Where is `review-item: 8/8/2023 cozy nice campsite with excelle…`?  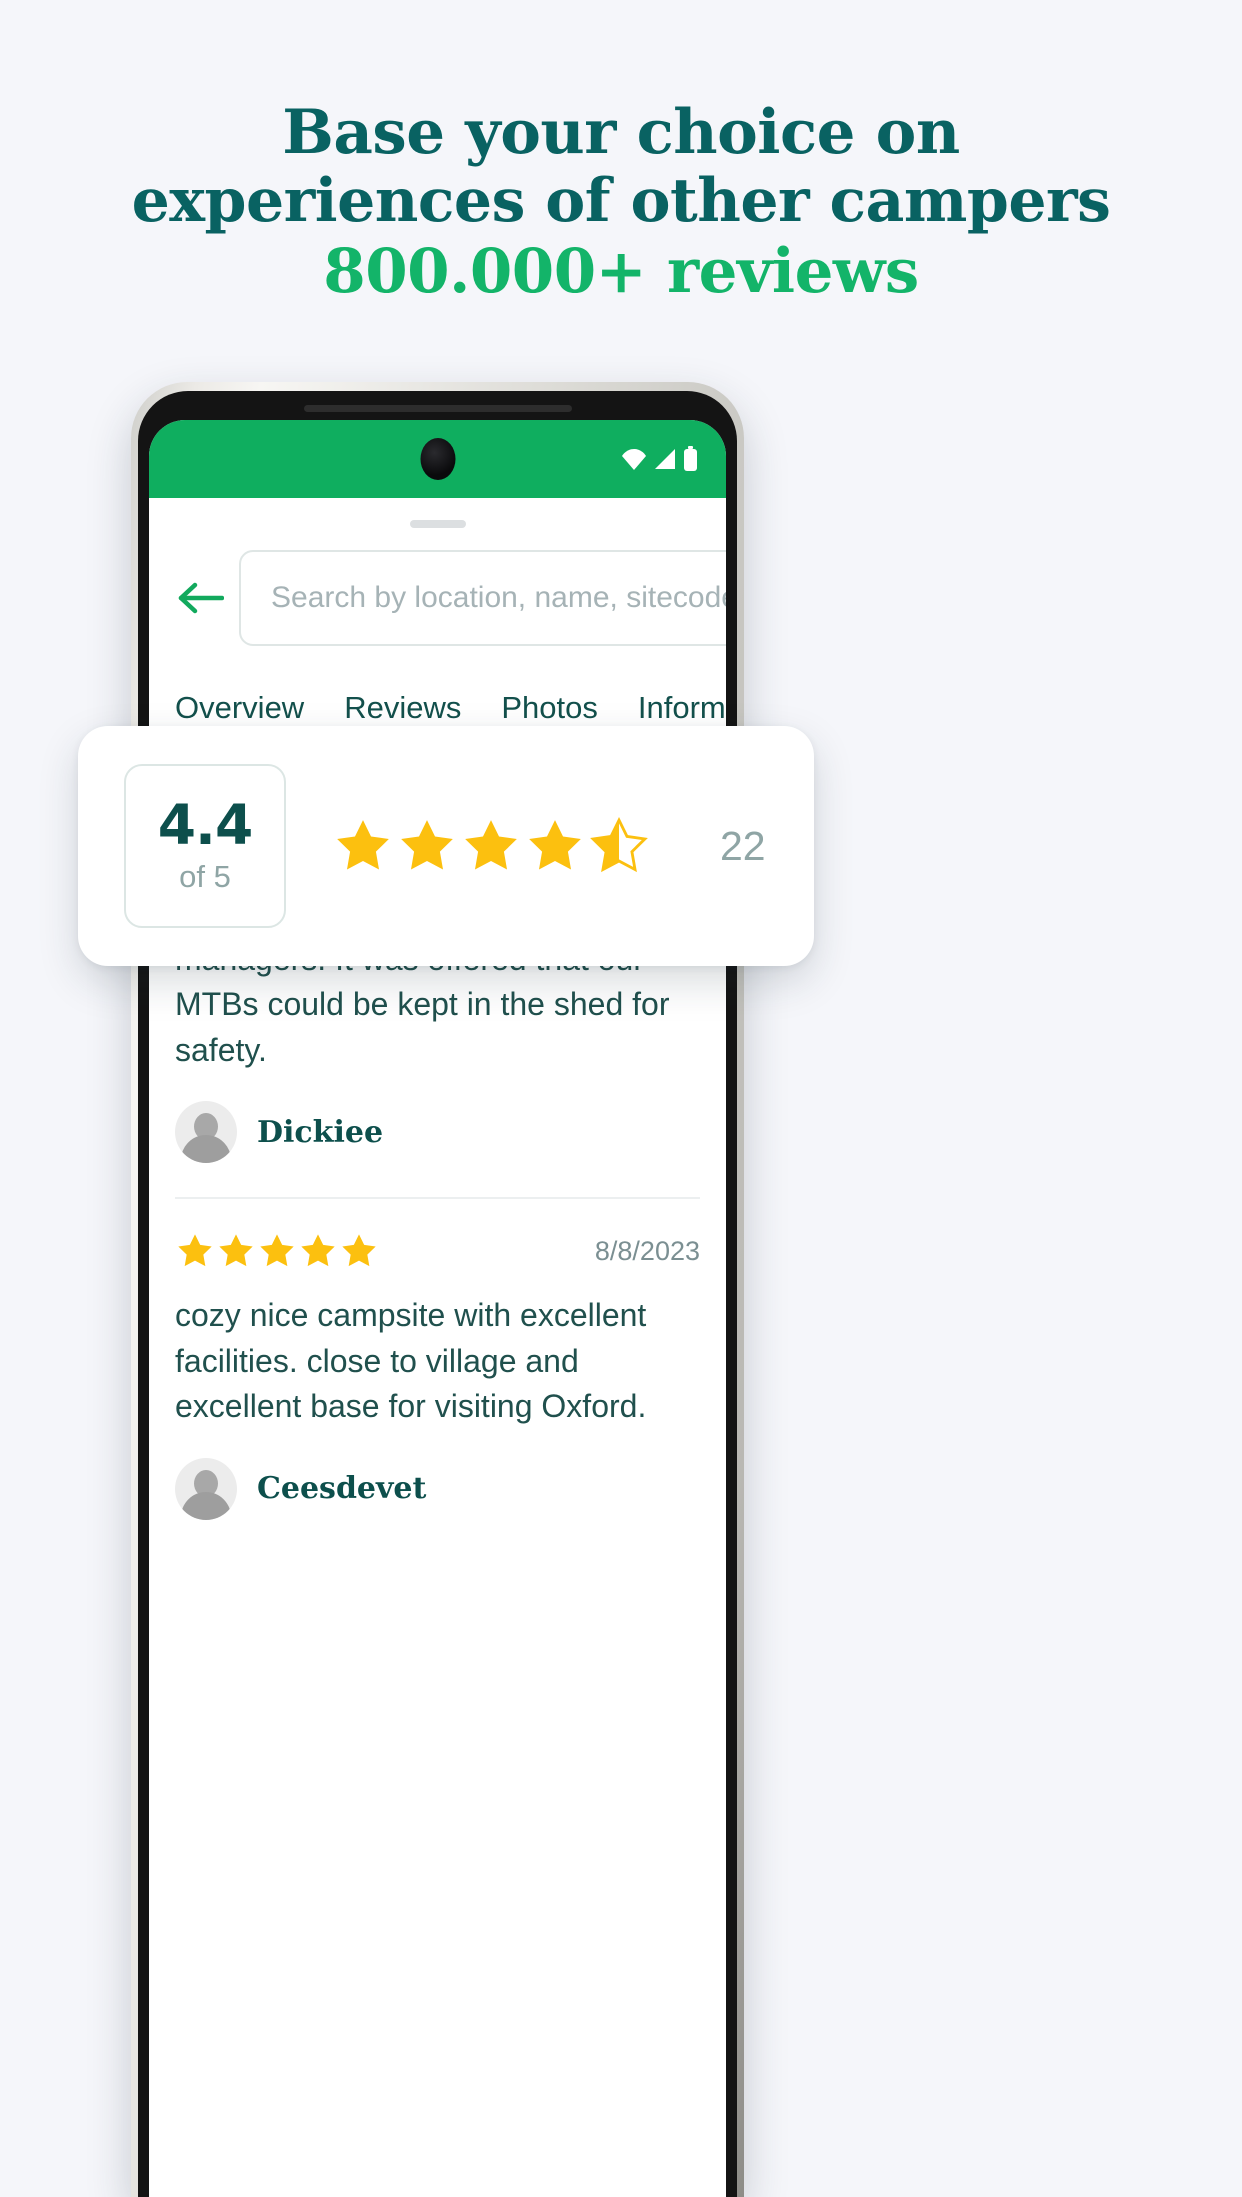
review-item: 8/8/2023 cozy nice campsite with excelle… is located at coordinates (437, 1376).